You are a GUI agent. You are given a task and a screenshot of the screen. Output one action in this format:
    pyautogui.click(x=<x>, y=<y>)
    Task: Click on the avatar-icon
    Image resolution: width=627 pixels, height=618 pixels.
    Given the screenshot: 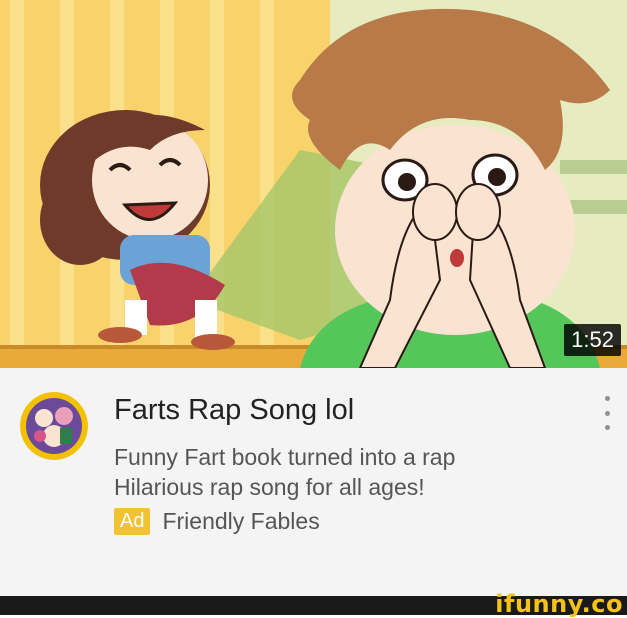 What is the action you would take?
    pyautogui.click(x=54, y=426)
    